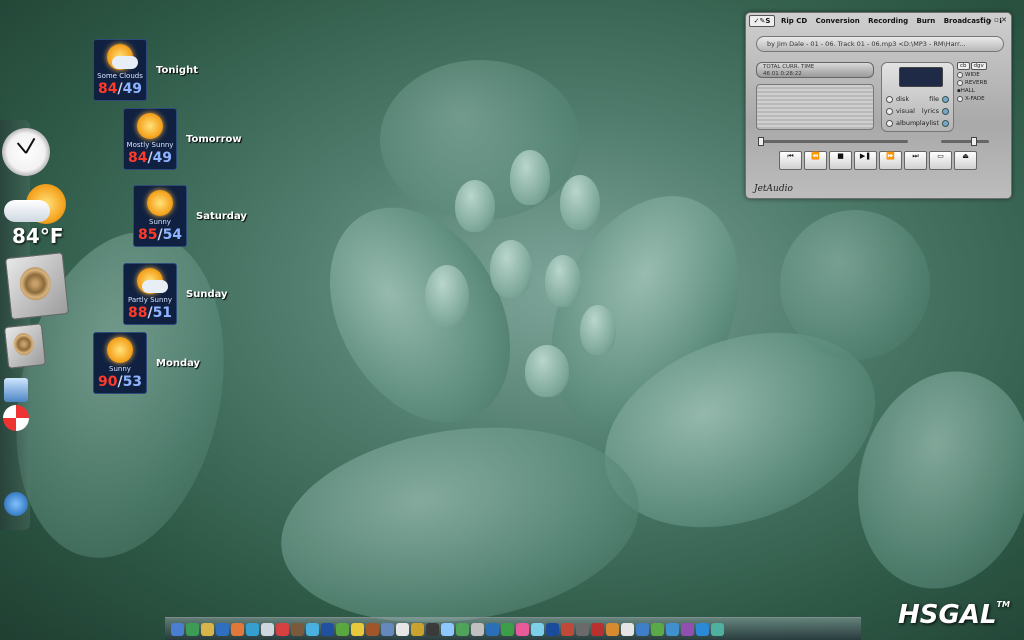 The image size is (1024, 640). What do you see at coordinates (150, 300) in the screenshot?
I see `forecast-condition: Partly Sunny` at bounding box center [150, 300].